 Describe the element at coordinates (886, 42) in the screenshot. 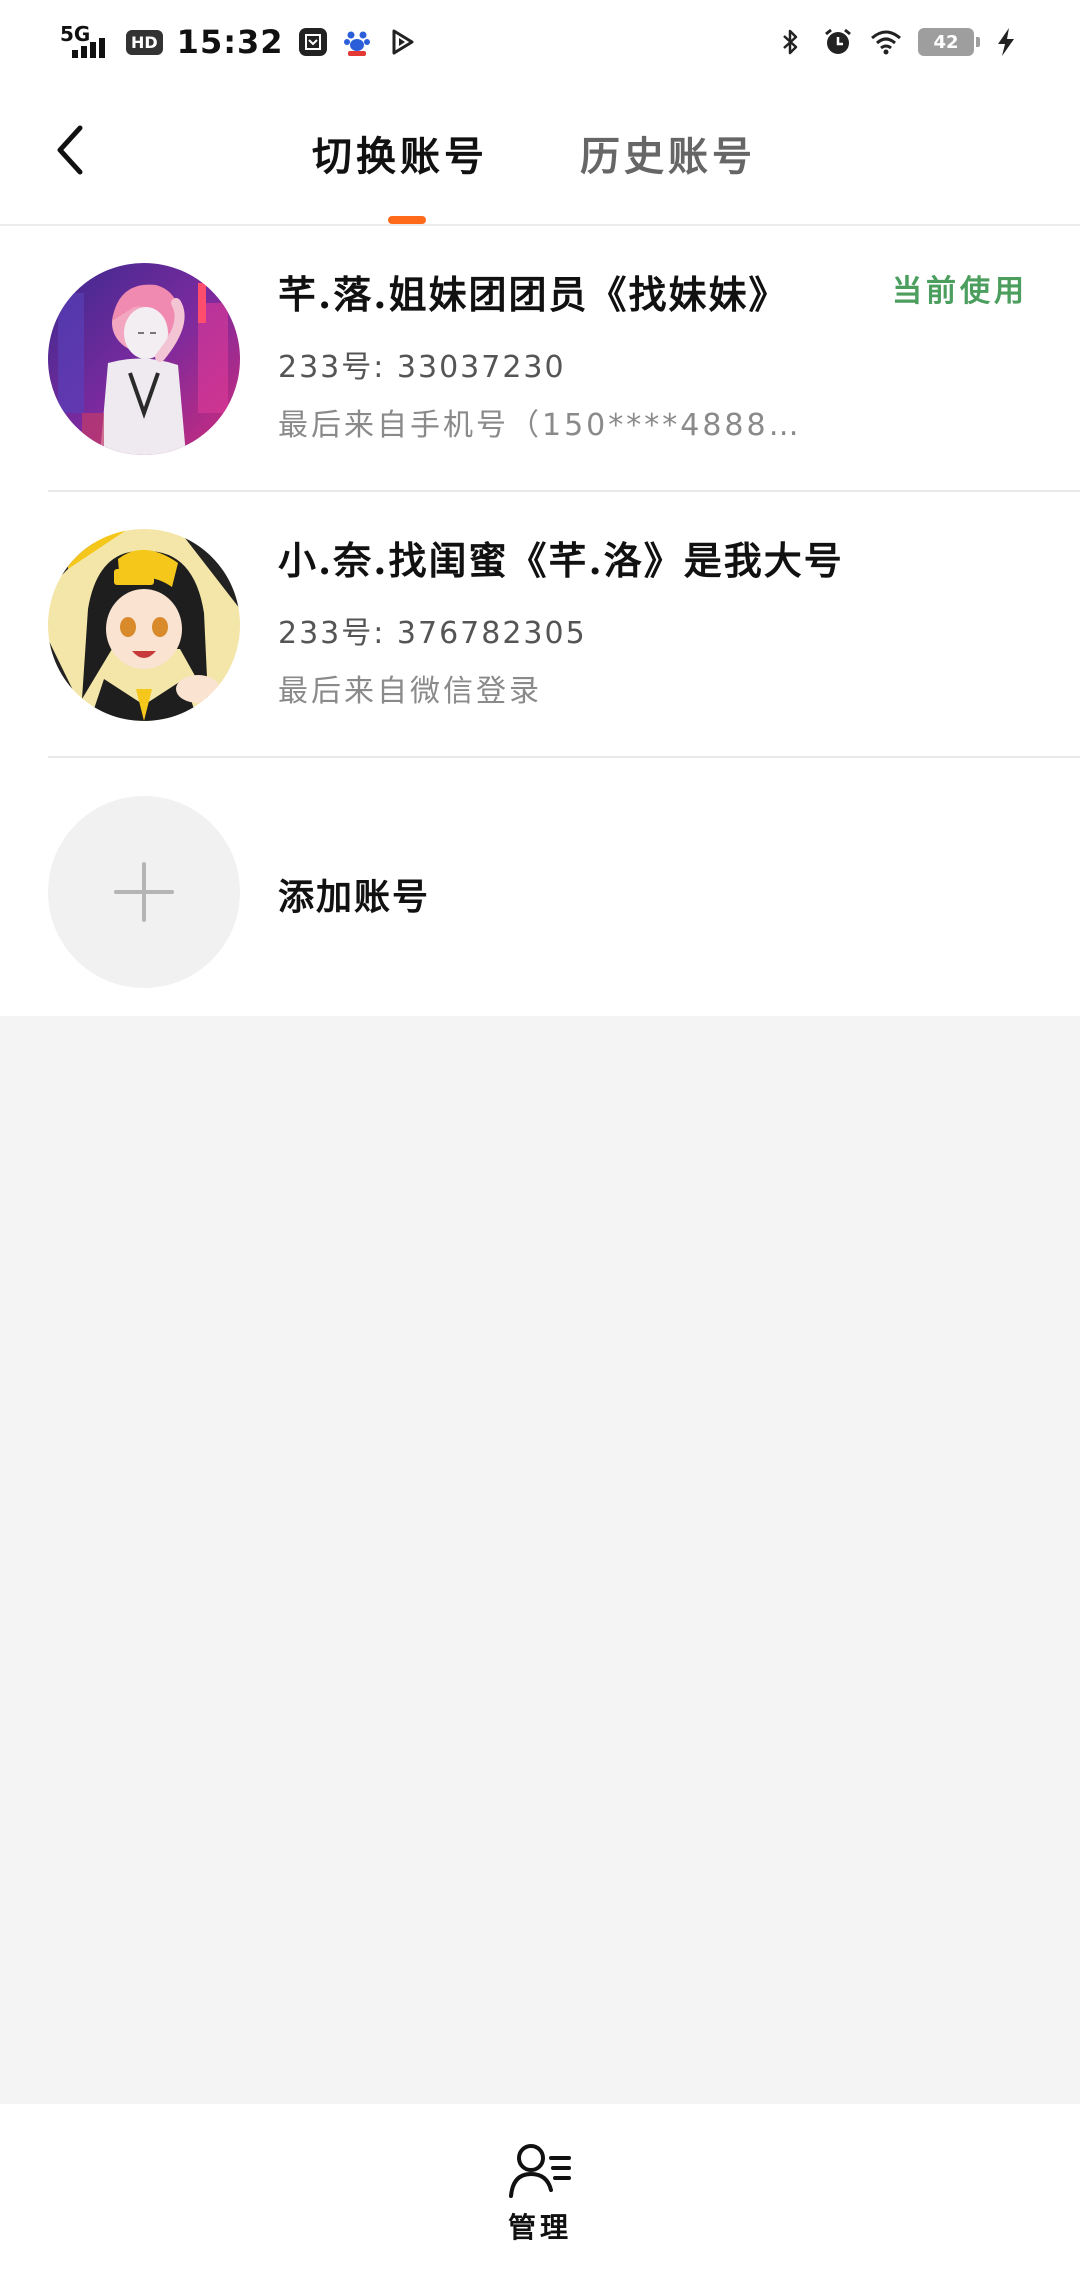

I see `wifi-icon` at that location.